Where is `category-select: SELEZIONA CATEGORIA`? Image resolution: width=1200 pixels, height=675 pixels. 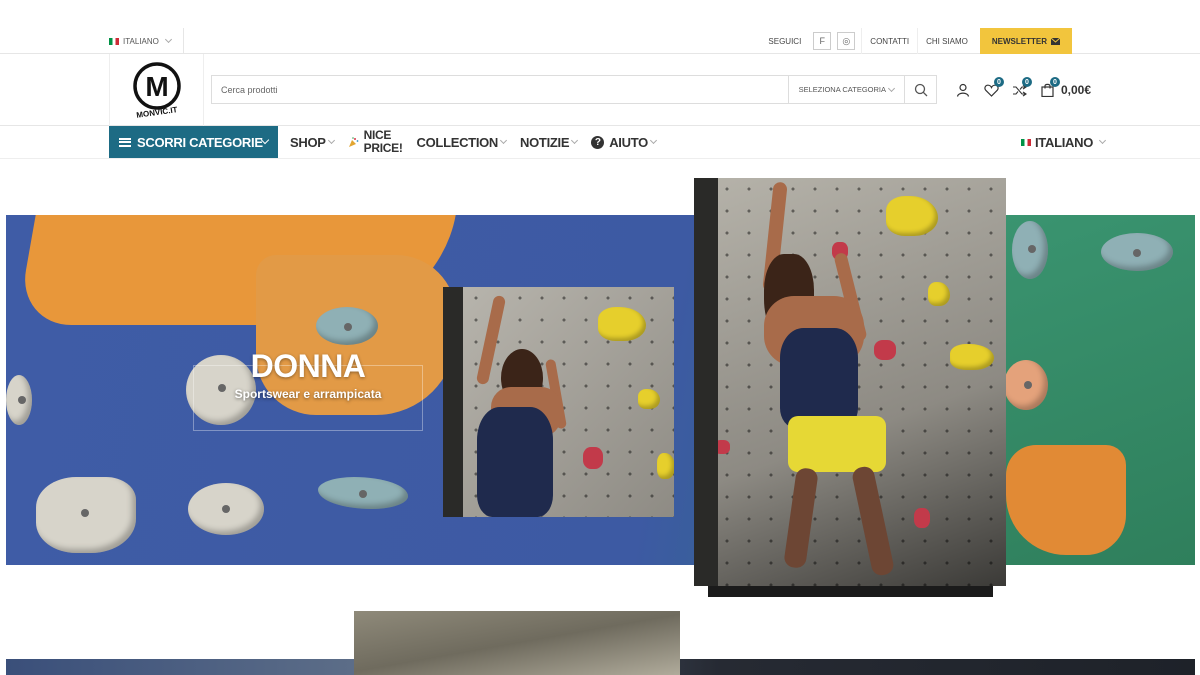
category-select: SELEZIONA CATEGORIA is located at coordinates (845, 89).